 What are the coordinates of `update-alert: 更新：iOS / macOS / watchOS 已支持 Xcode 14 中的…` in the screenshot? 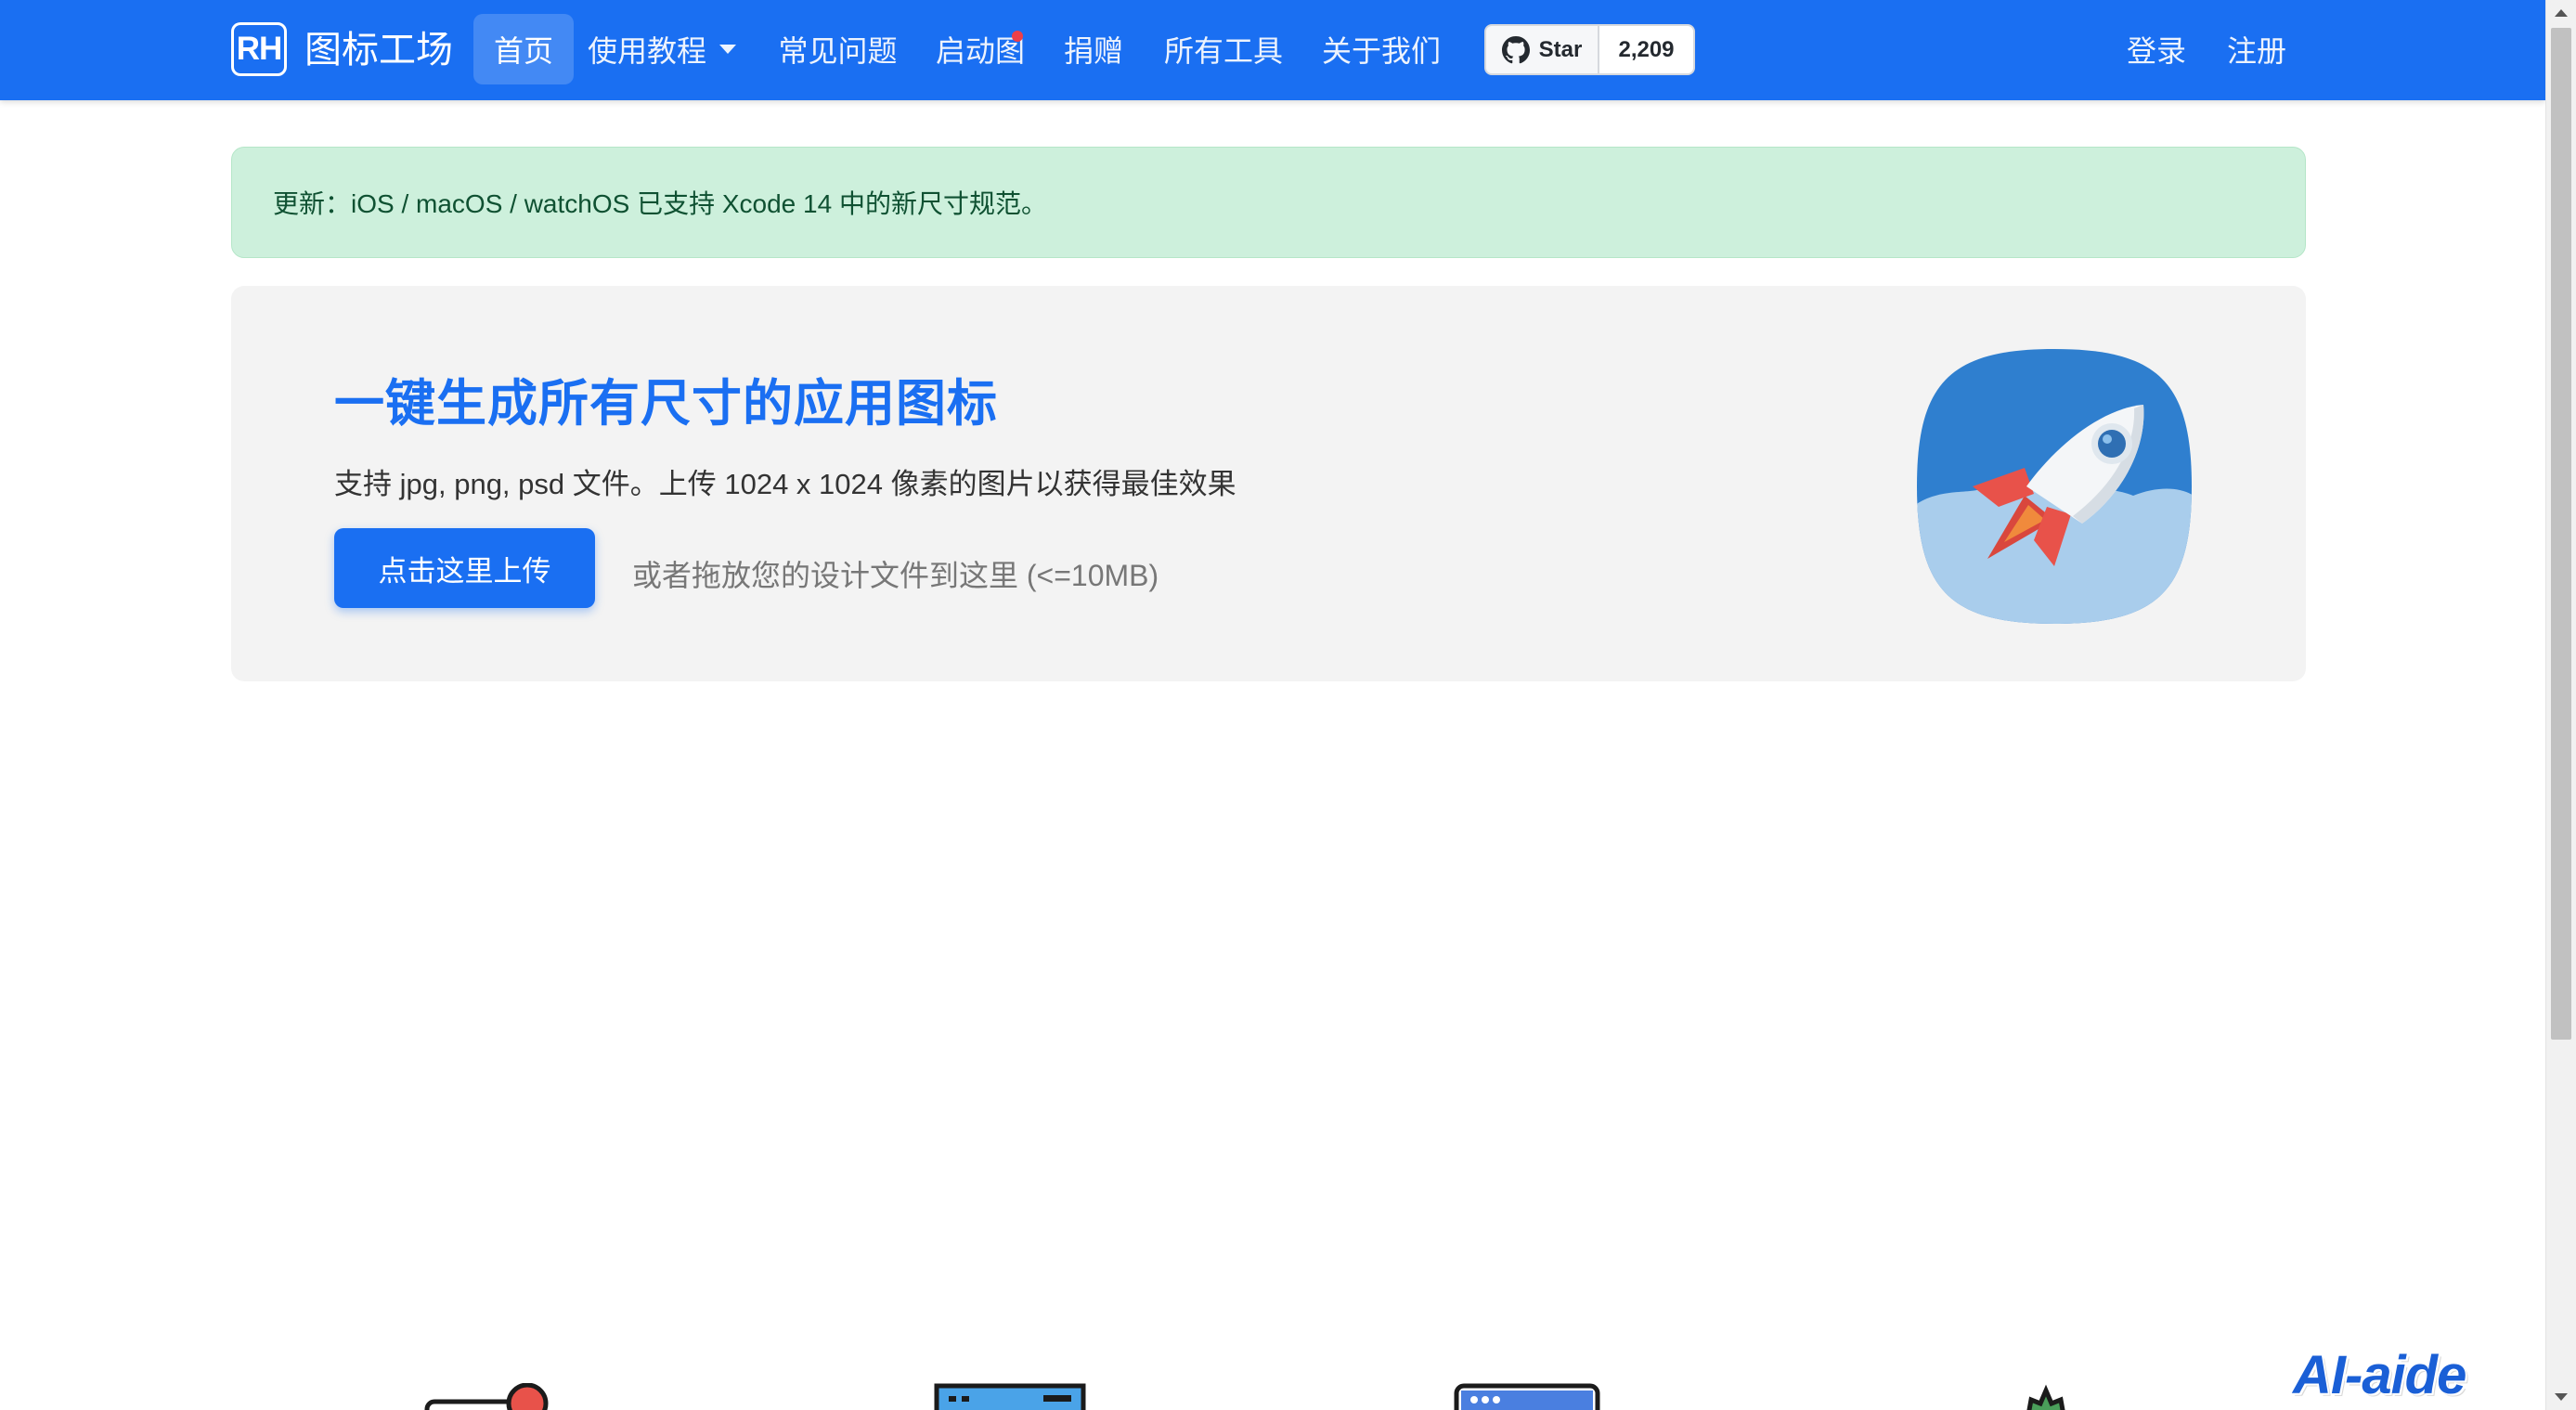 It's located at (1268, 202).